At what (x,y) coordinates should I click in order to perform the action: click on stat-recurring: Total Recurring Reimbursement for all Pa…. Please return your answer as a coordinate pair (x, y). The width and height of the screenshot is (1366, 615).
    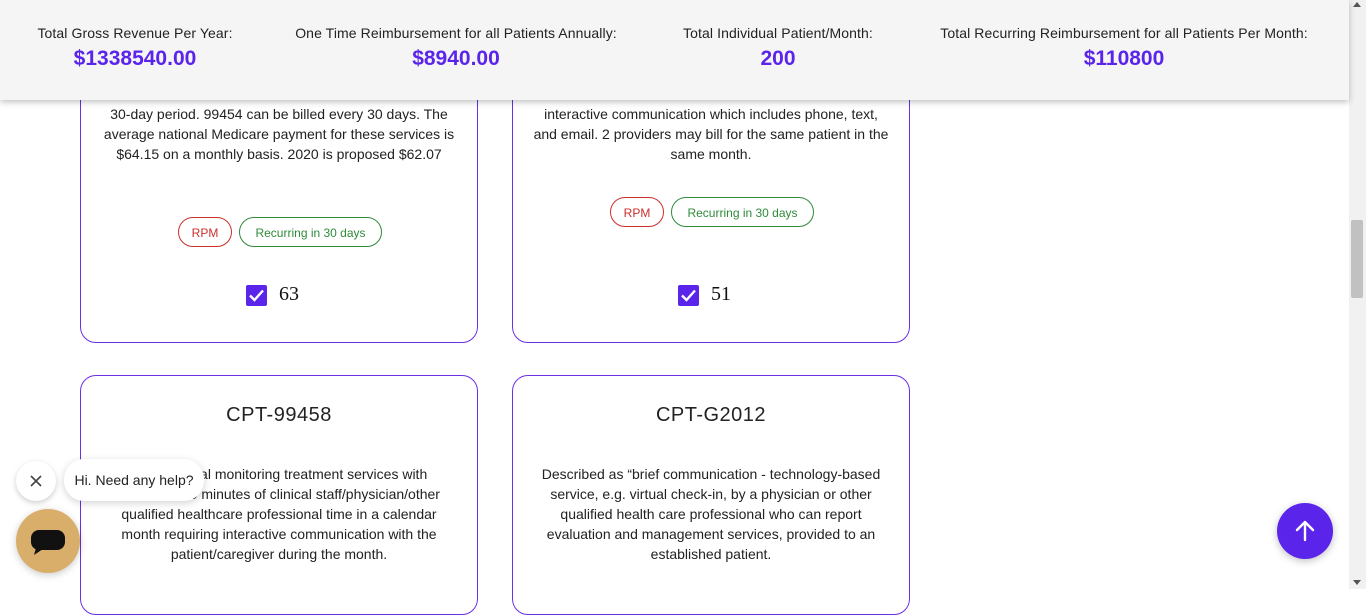
    Looking at the image, I should click on (1124, 48).